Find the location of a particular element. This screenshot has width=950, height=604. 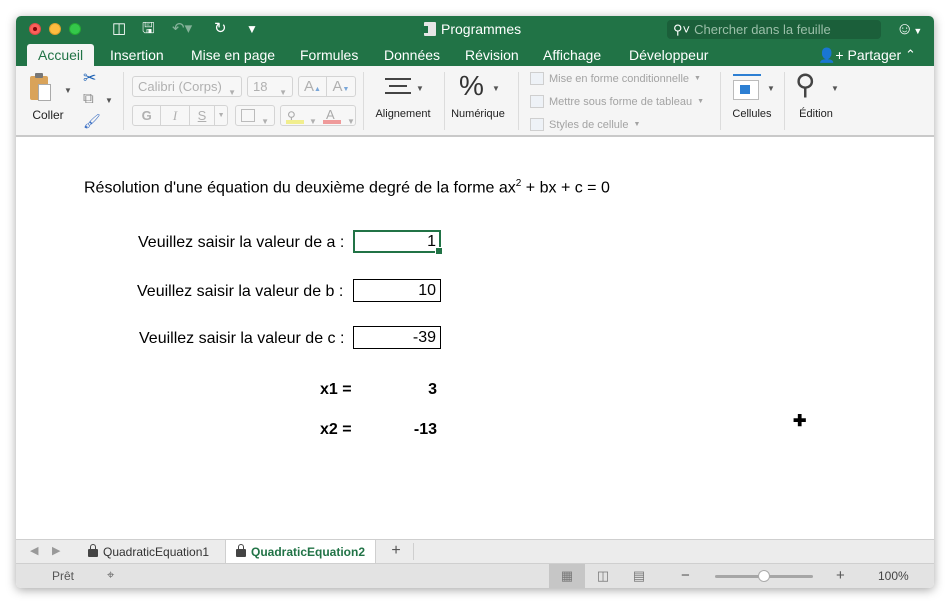

tab-affichage: Affichage is located at coordinates (572, 55).